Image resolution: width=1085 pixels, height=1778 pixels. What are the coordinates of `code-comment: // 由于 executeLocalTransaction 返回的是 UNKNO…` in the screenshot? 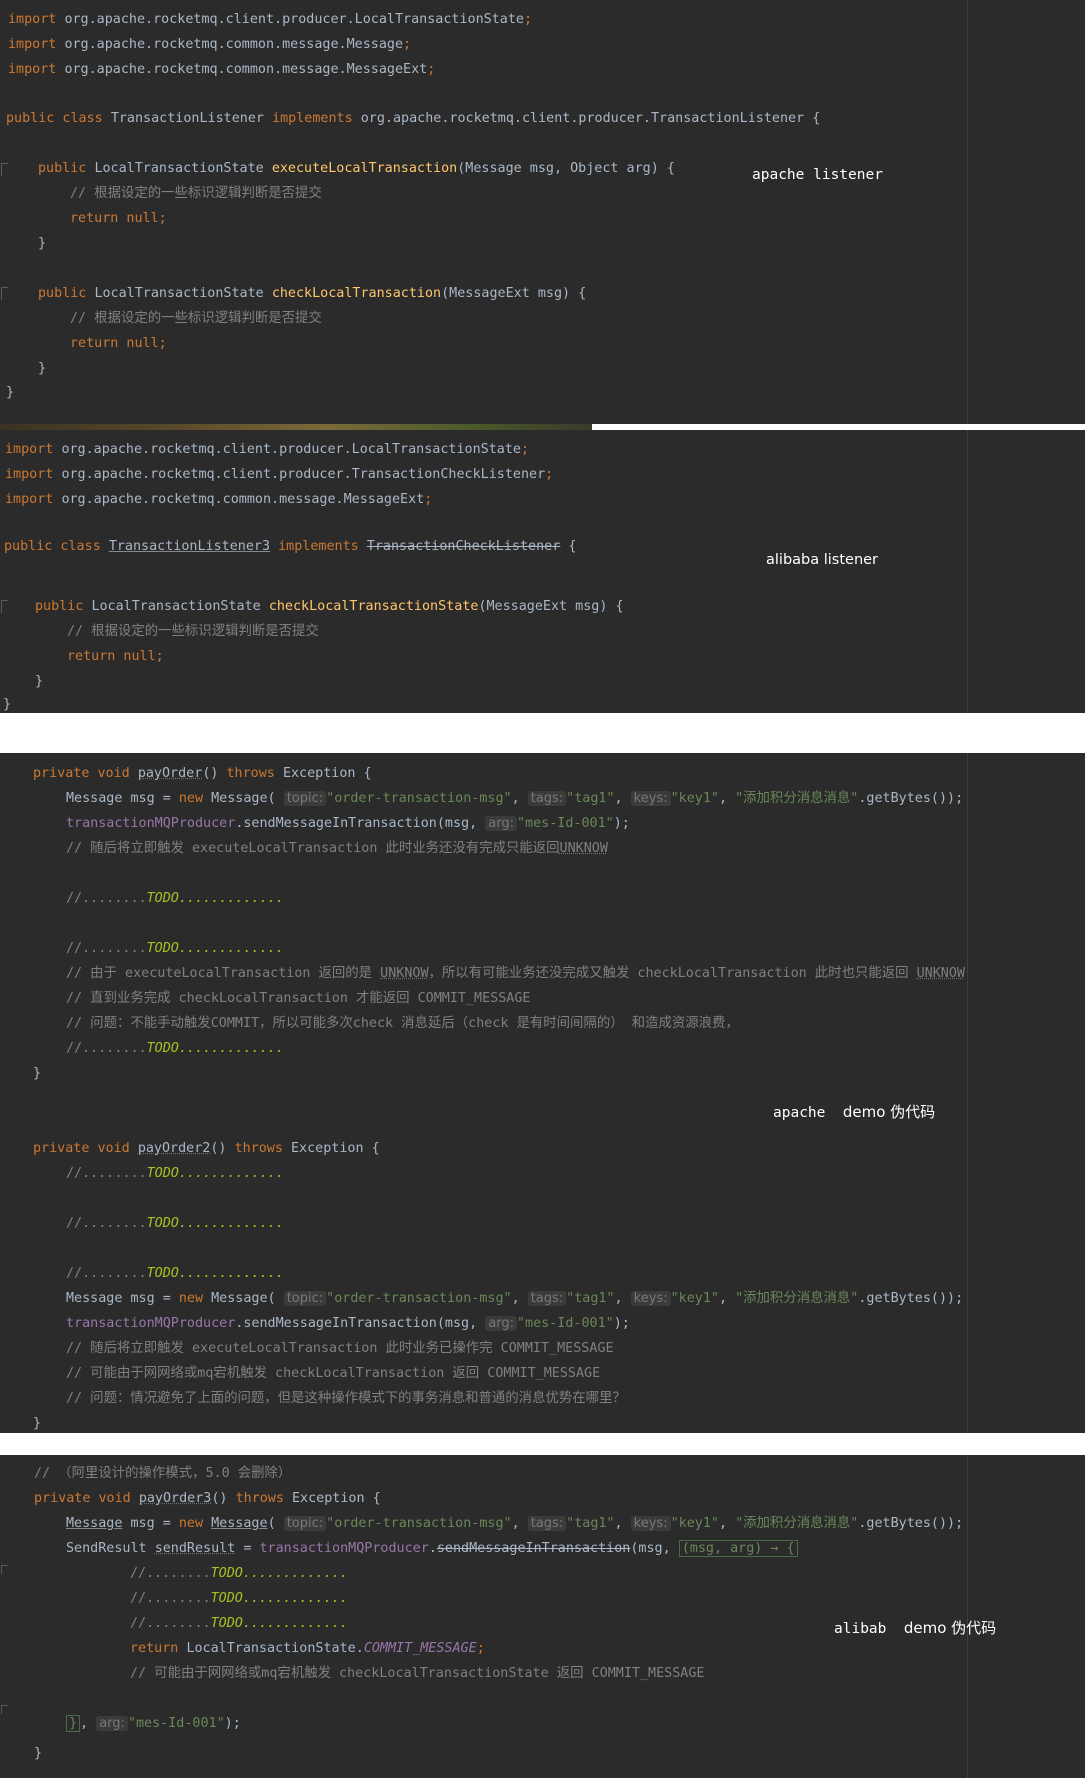 It's located at (515, 973).